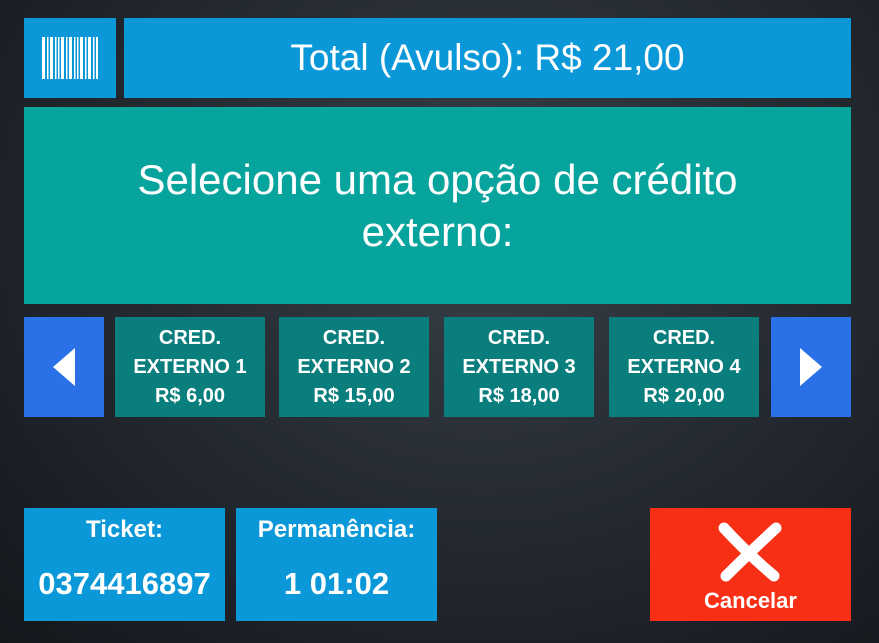  What do you see at coordinates (190, 395) in the screenshot?
I see `credit-option-price: R$ 6,00` at bounding box center [190, 395].